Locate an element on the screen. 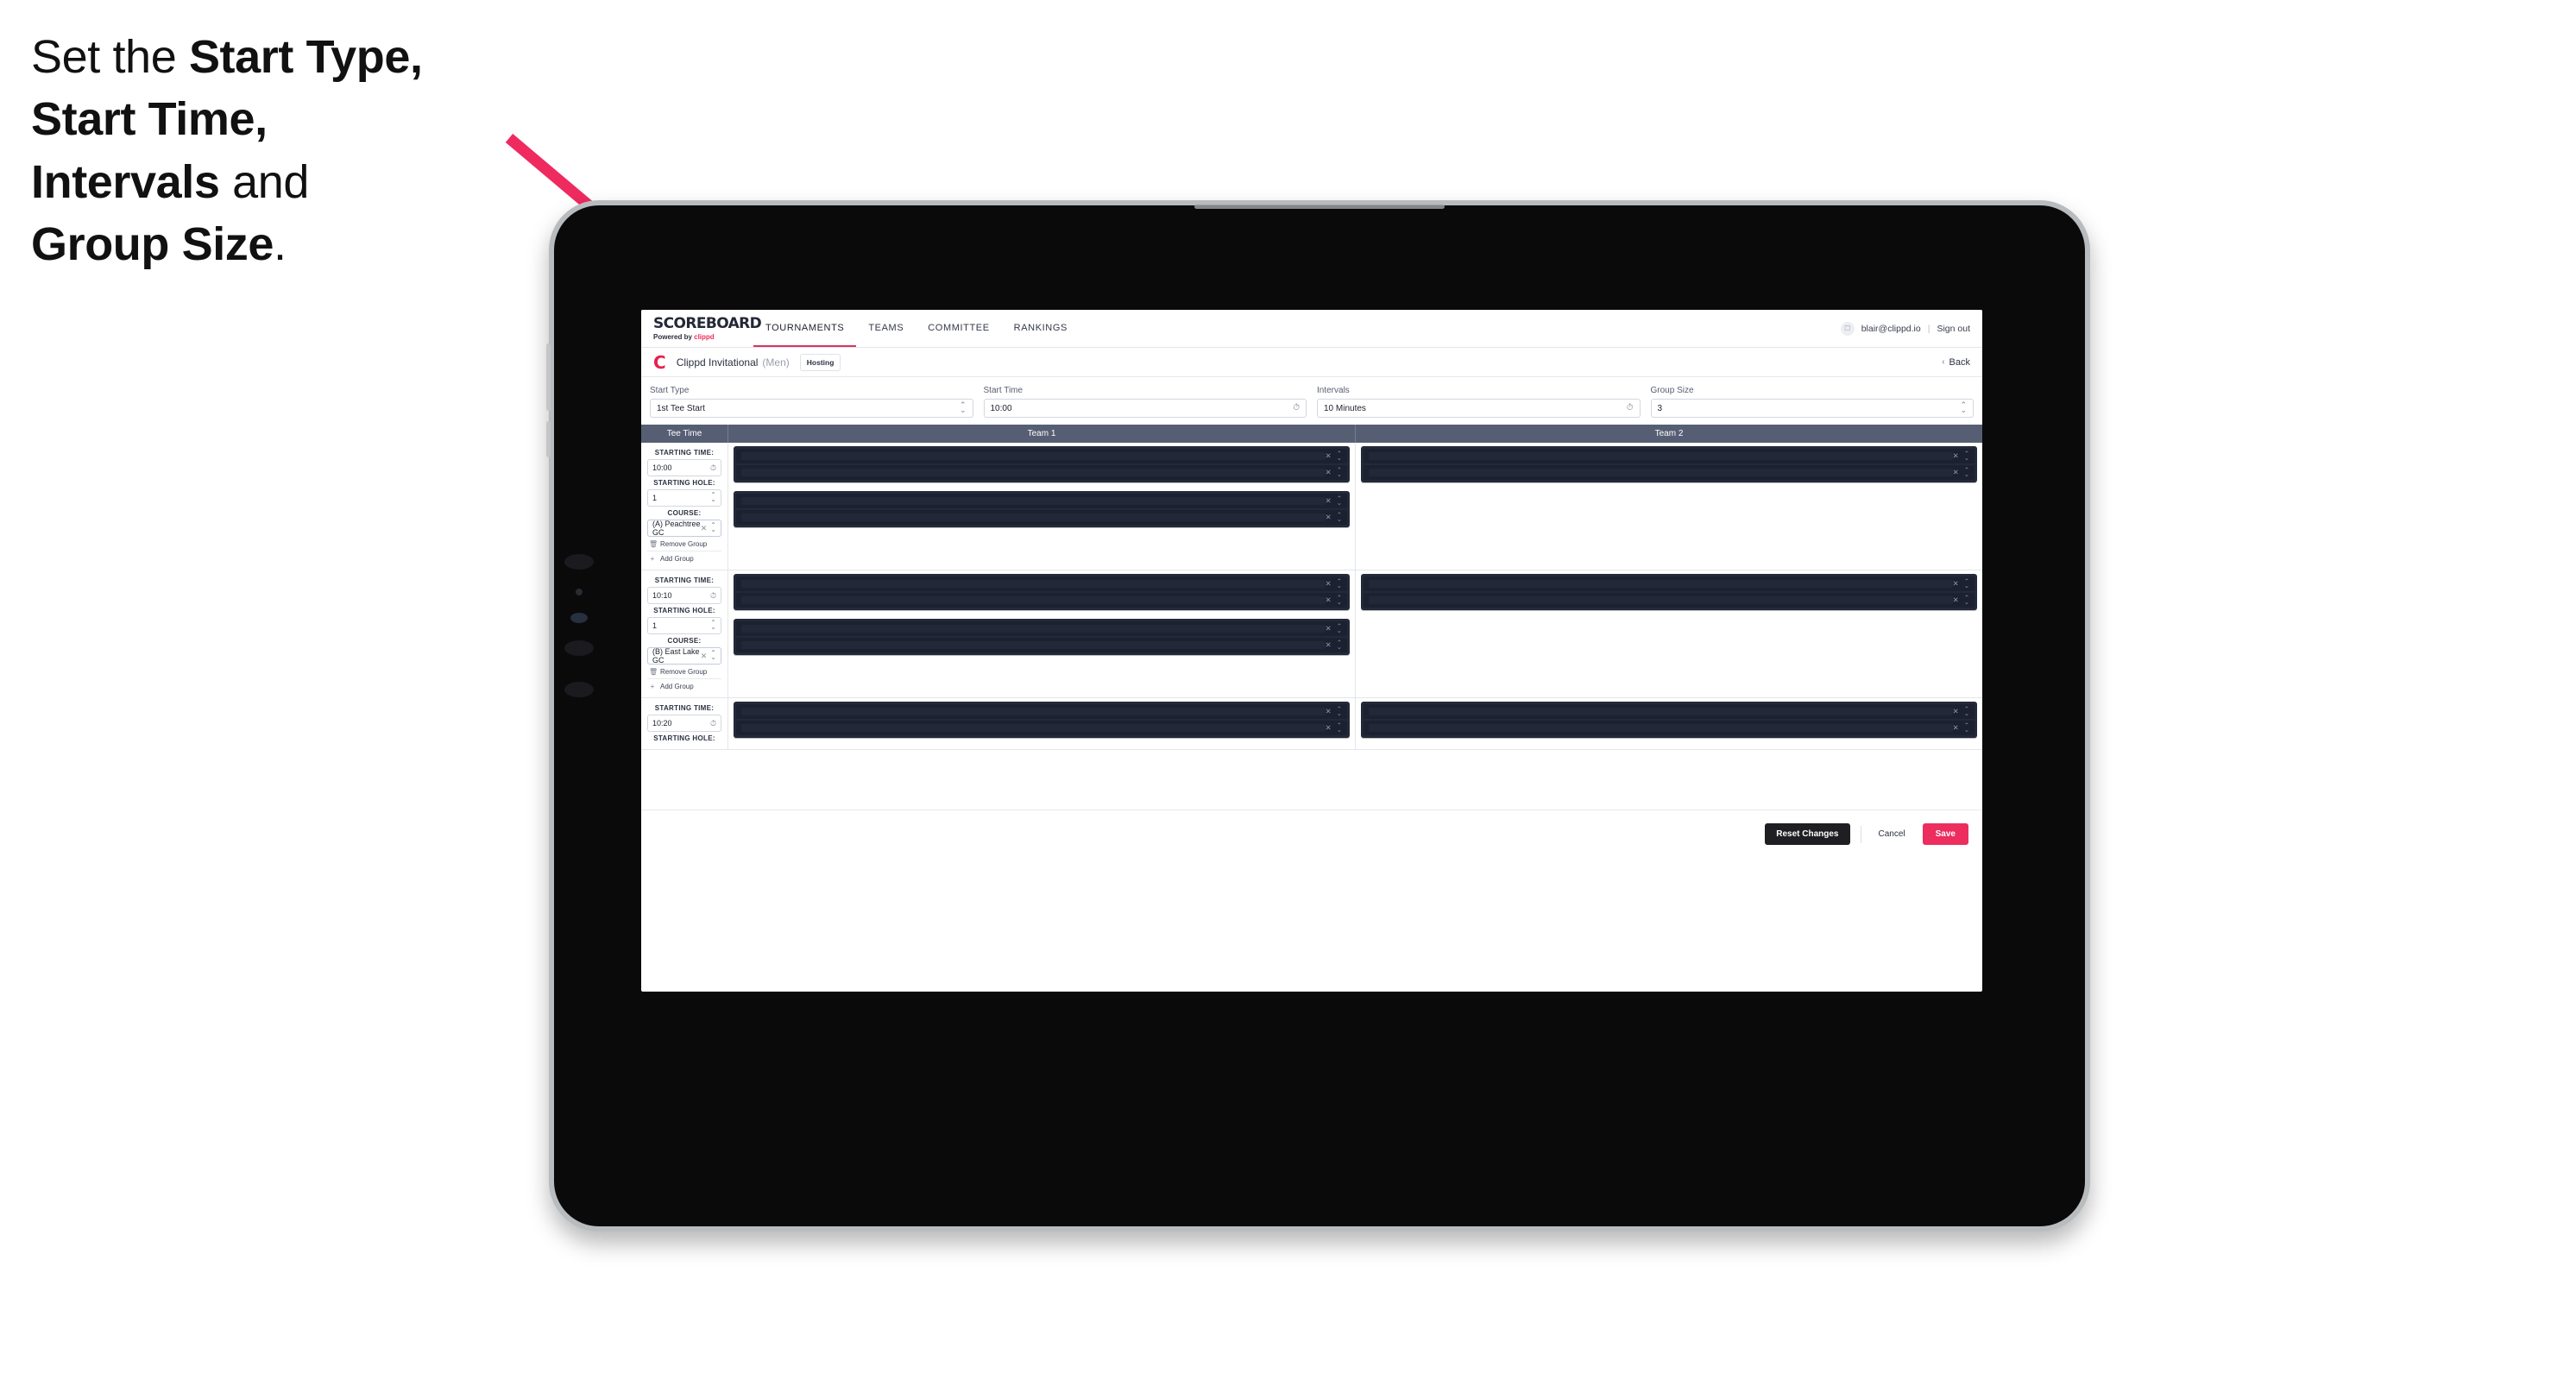 This screenshot has height=1386, width=2576. brand-clippd: clippd is located at coordinates (704, 336).